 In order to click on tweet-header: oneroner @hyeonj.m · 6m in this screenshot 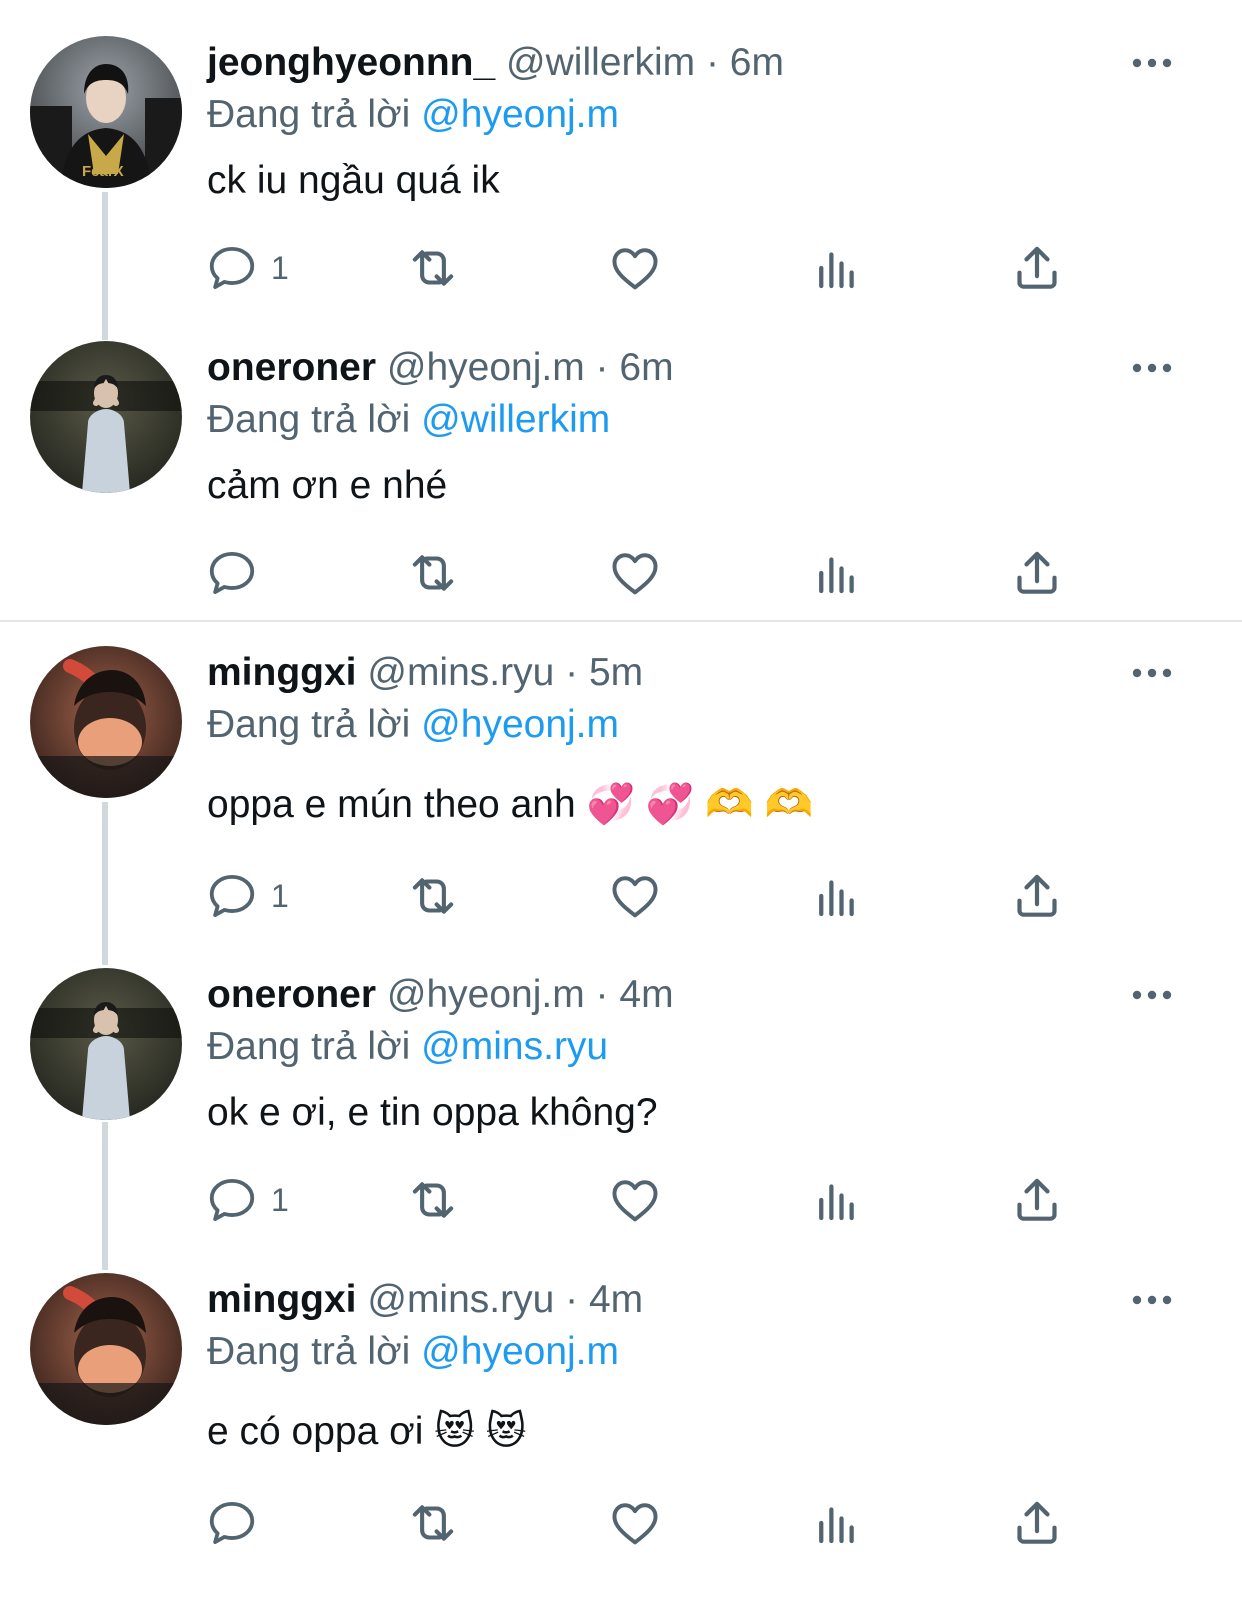, I will do `click(440, 368)`.